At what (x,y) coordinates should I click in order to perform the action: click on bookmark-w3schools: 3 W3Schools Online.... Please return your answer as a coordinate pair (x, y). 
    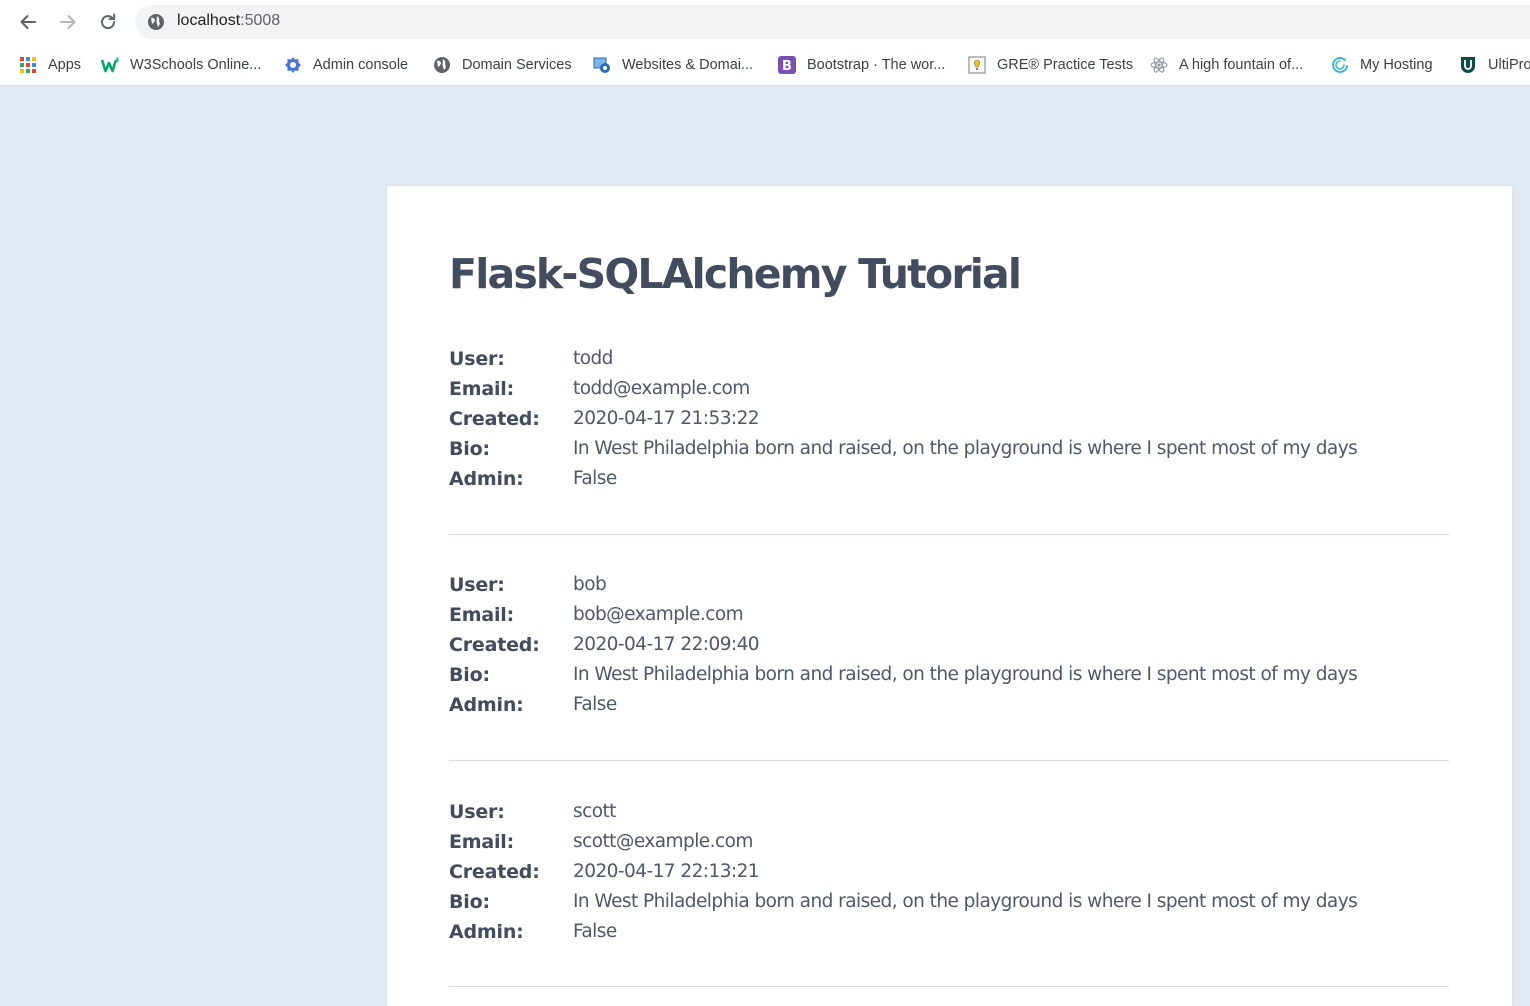
    Looking at the image, I should click on (181, 65).